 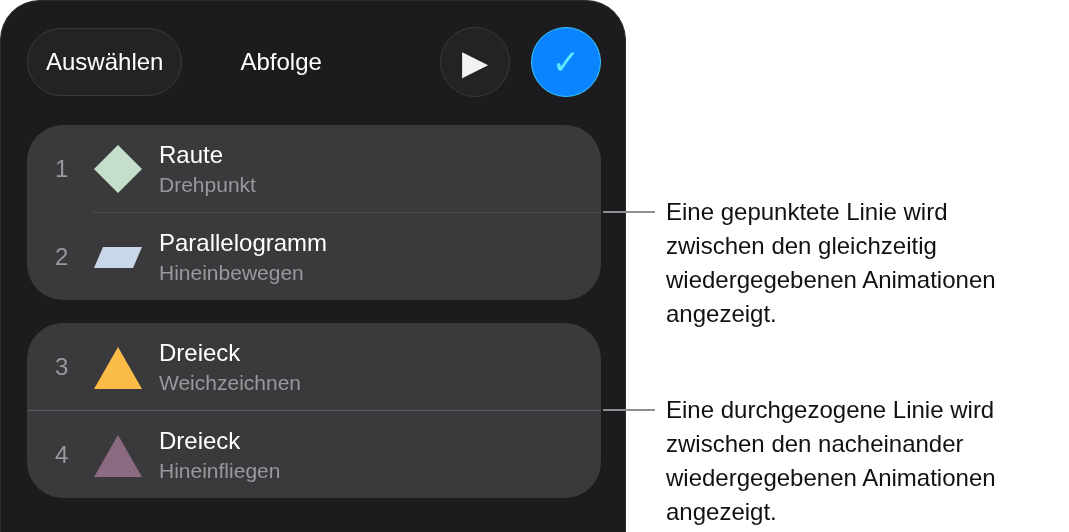 I want to click on callout-text: Eine durchgezogene Linie wird zwischen den nacheinander wiedergegebenen Animationen angezeigt., so click(x=831, y=461).